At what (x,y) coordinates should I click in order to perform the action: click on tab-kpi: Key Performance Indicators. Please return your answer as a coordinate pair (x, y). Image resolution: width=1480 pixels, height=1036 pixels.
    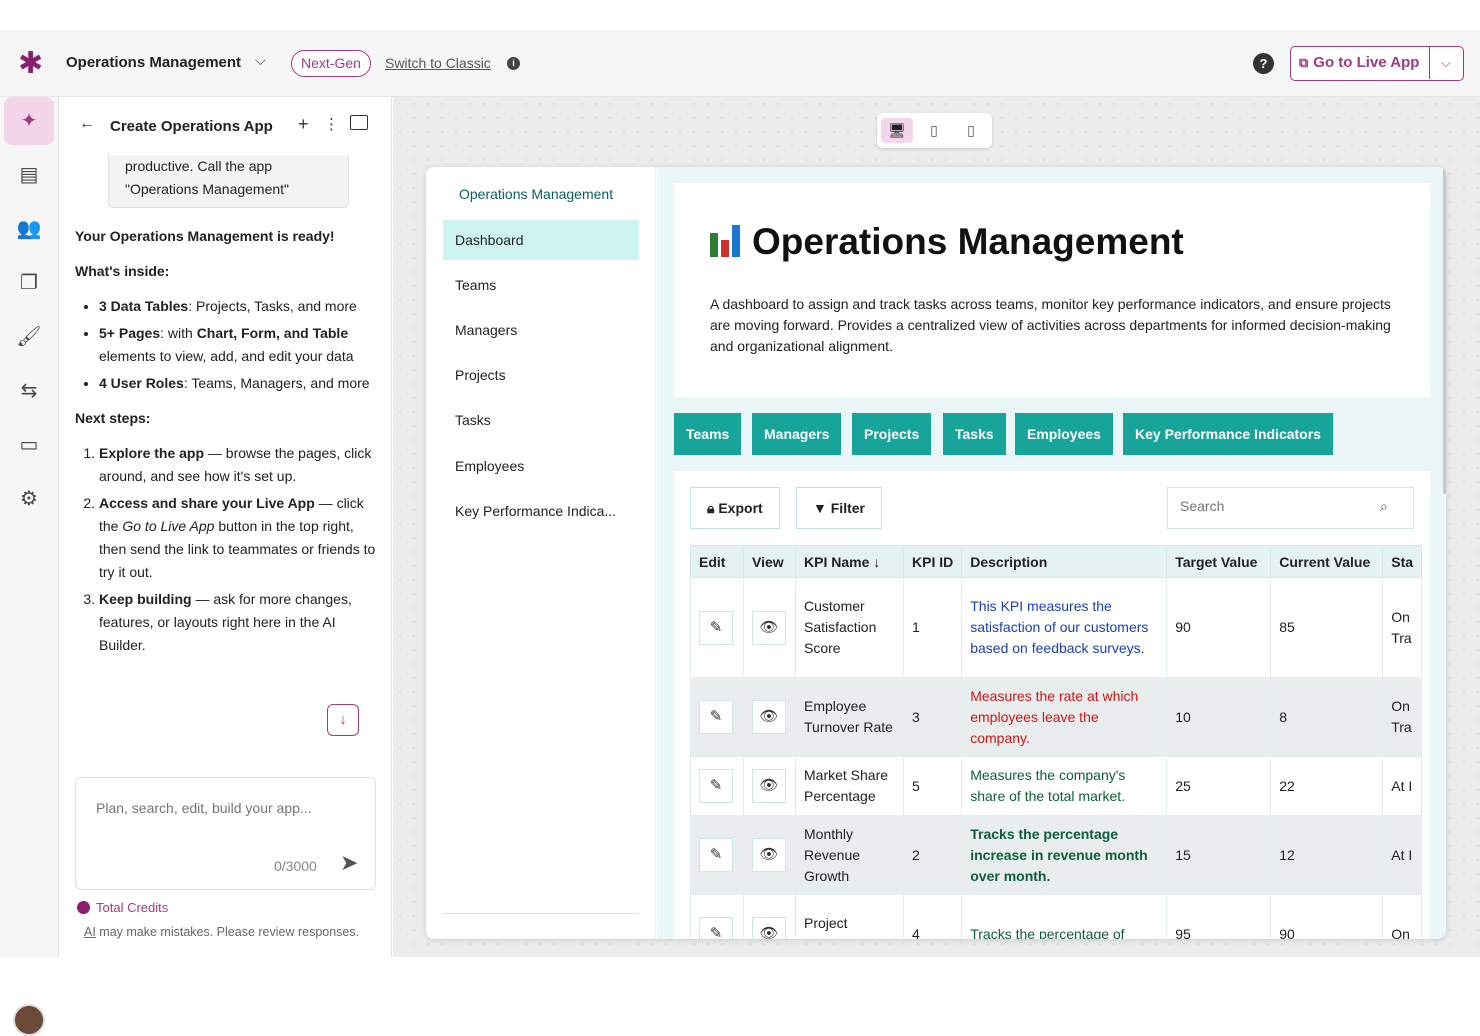
    Looking at the image, I should click on (1228, 434).